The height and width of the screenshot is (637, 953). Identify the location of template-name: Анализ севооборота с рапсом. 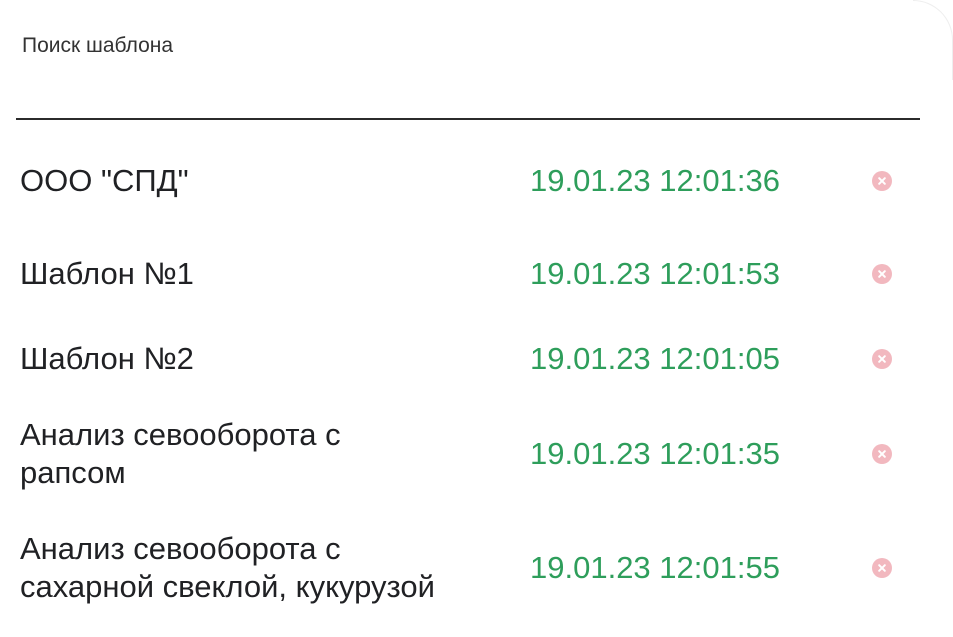
(180, 453).